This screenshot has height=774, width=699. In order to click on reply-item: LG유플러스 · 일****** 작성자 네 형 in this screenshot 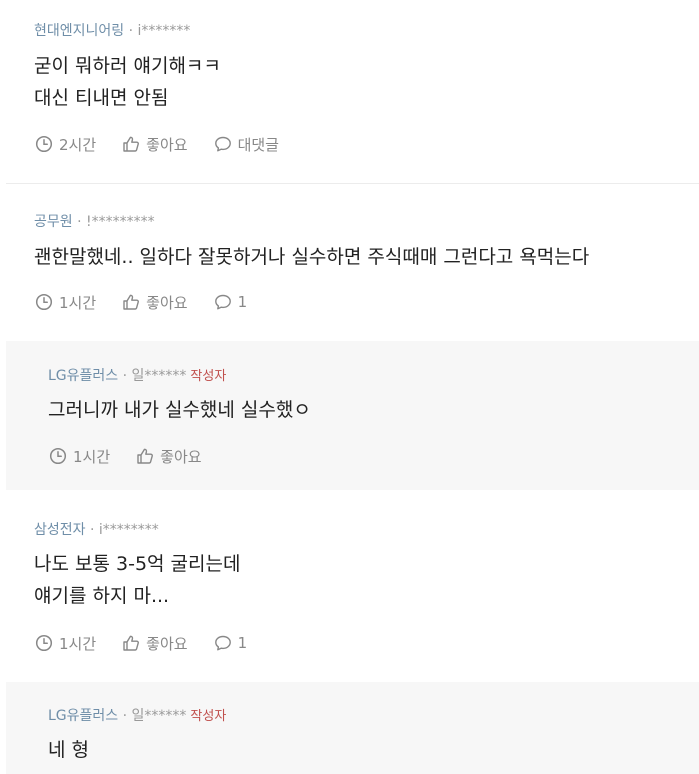, I will do `click(352, 728)`.